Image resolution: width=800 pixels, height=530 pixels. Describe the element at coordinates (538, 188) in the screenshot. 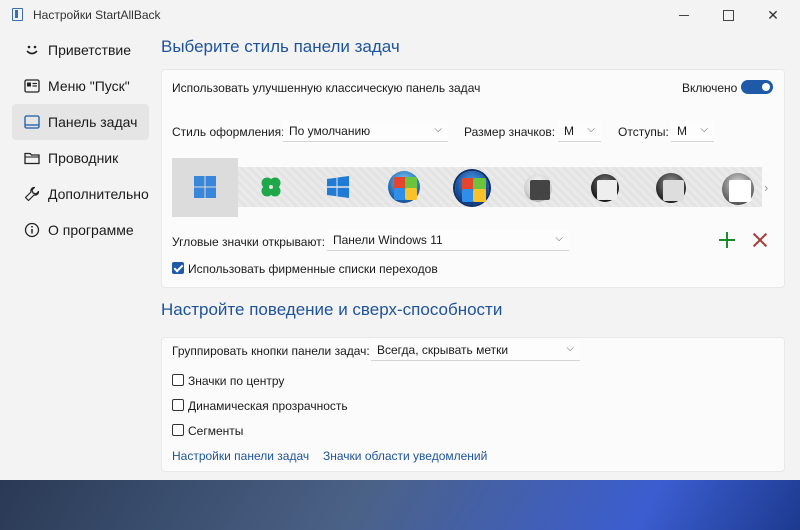

I see `vista-orb-white-icon` at that location.